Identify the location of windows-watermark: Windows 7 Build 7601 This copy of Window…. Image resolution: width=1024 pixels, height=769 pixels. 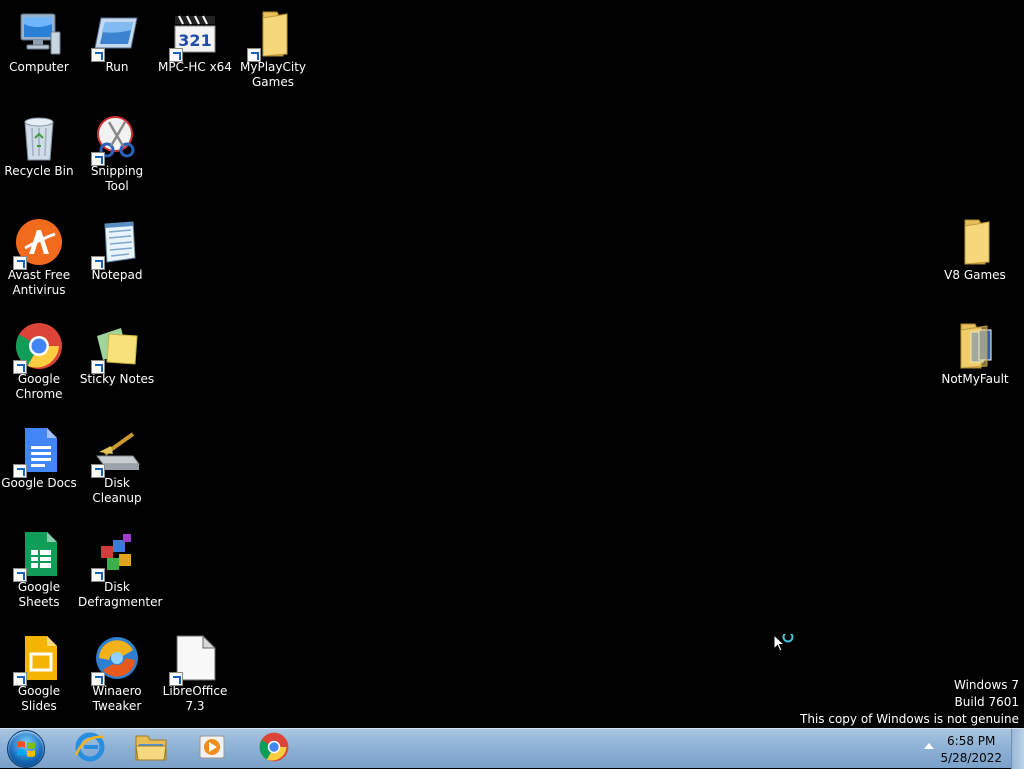
(909, 702).